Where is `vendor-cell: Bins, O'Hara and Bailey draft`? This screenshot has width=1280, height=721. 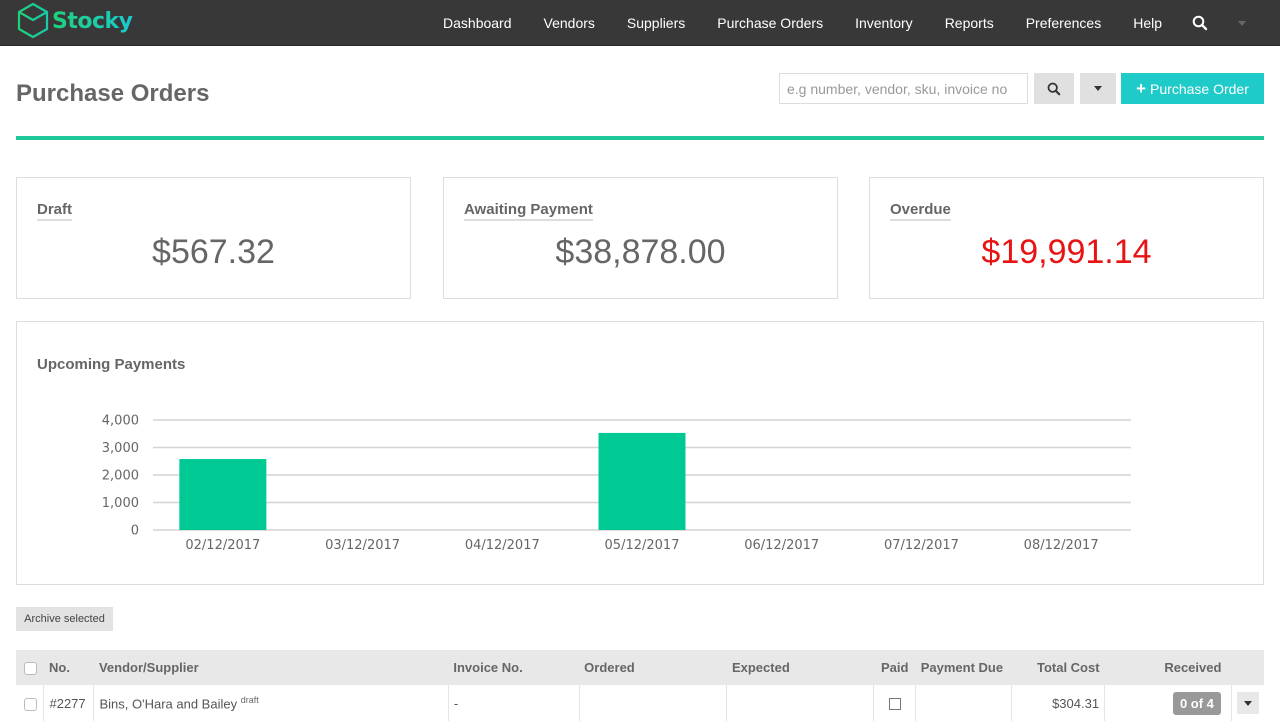 vendor-cell: Bins, O'Hara and Bailey draft is located at coordinates (271, 703).